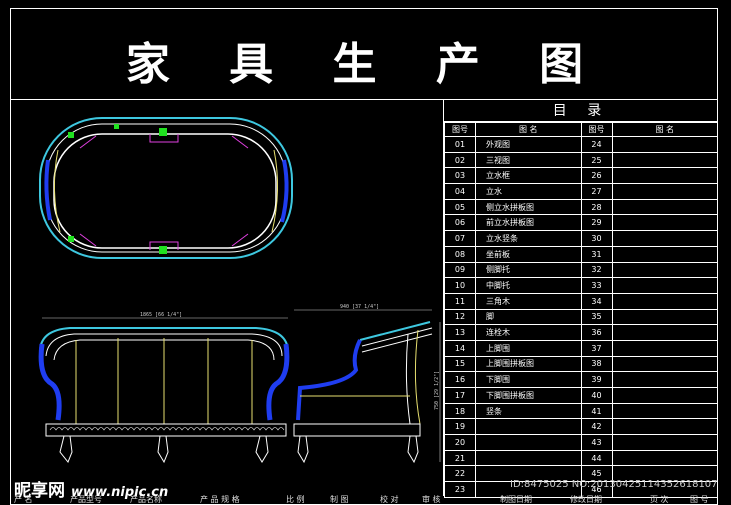 The width and height of the screenshot is (731, 505). Describe the element at coordinates (596, 191) in the screenshot. I see `catalog-cell-no2: 27` at that location.